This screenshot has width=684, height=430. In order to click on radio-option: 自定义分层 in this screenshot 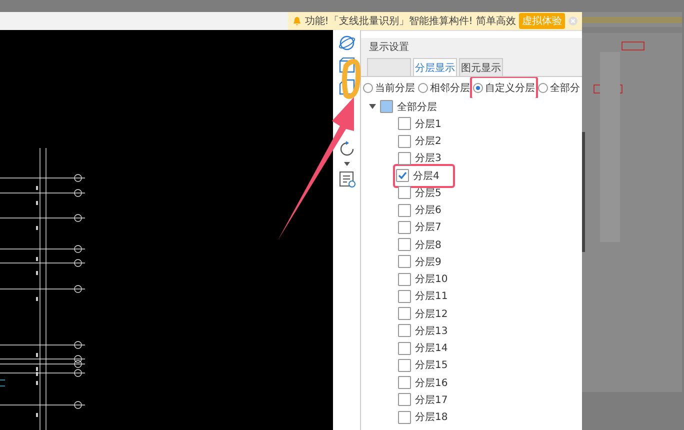, I will do `click(504, 87)`.